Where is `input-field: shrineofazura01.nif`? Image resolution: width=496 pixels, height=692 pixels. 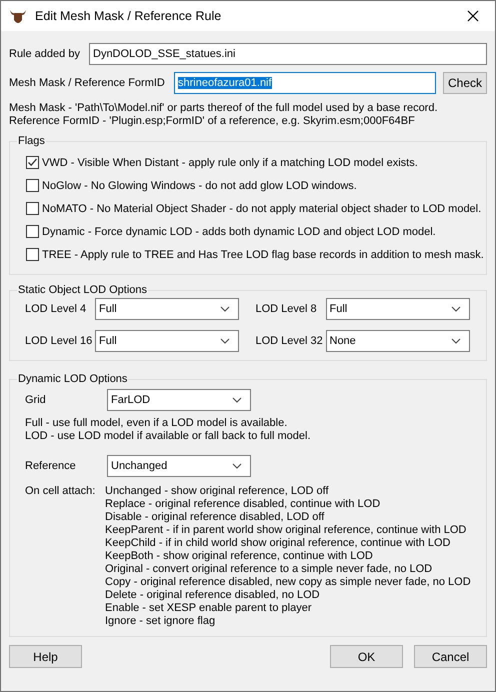
input-field: shrineofazura01.nif is located at coordinates (305, 83).